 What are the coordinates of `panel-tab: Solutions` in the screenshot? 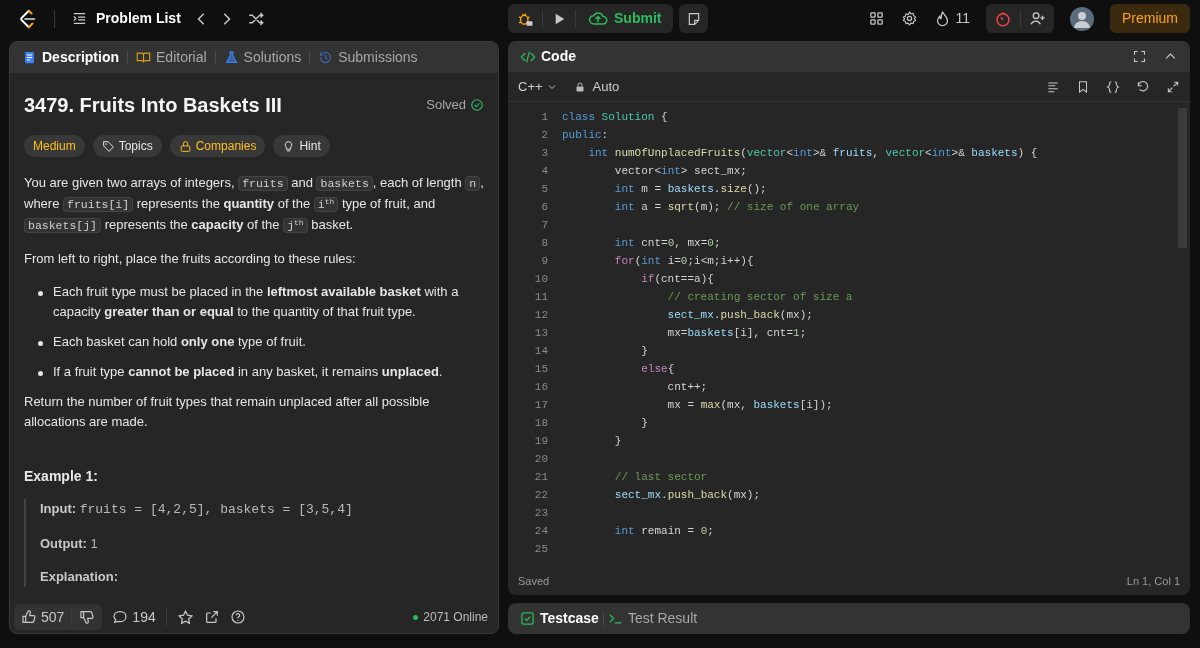 It's located at (262, 57).